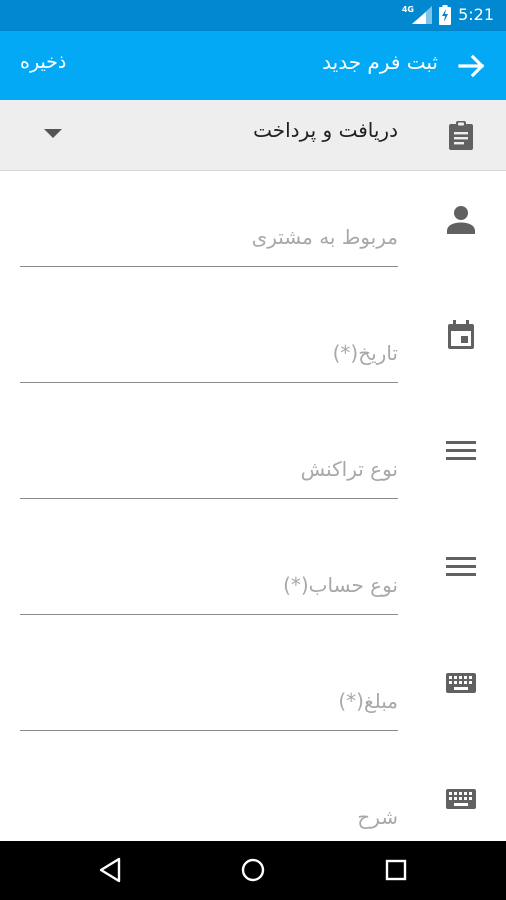 The width and height of the screenshot is (506, 900). What do you see at coordinates (53, 133) in the screenshot?
I see `dropdown-arrow-icon` at bounding box center [53, 133].